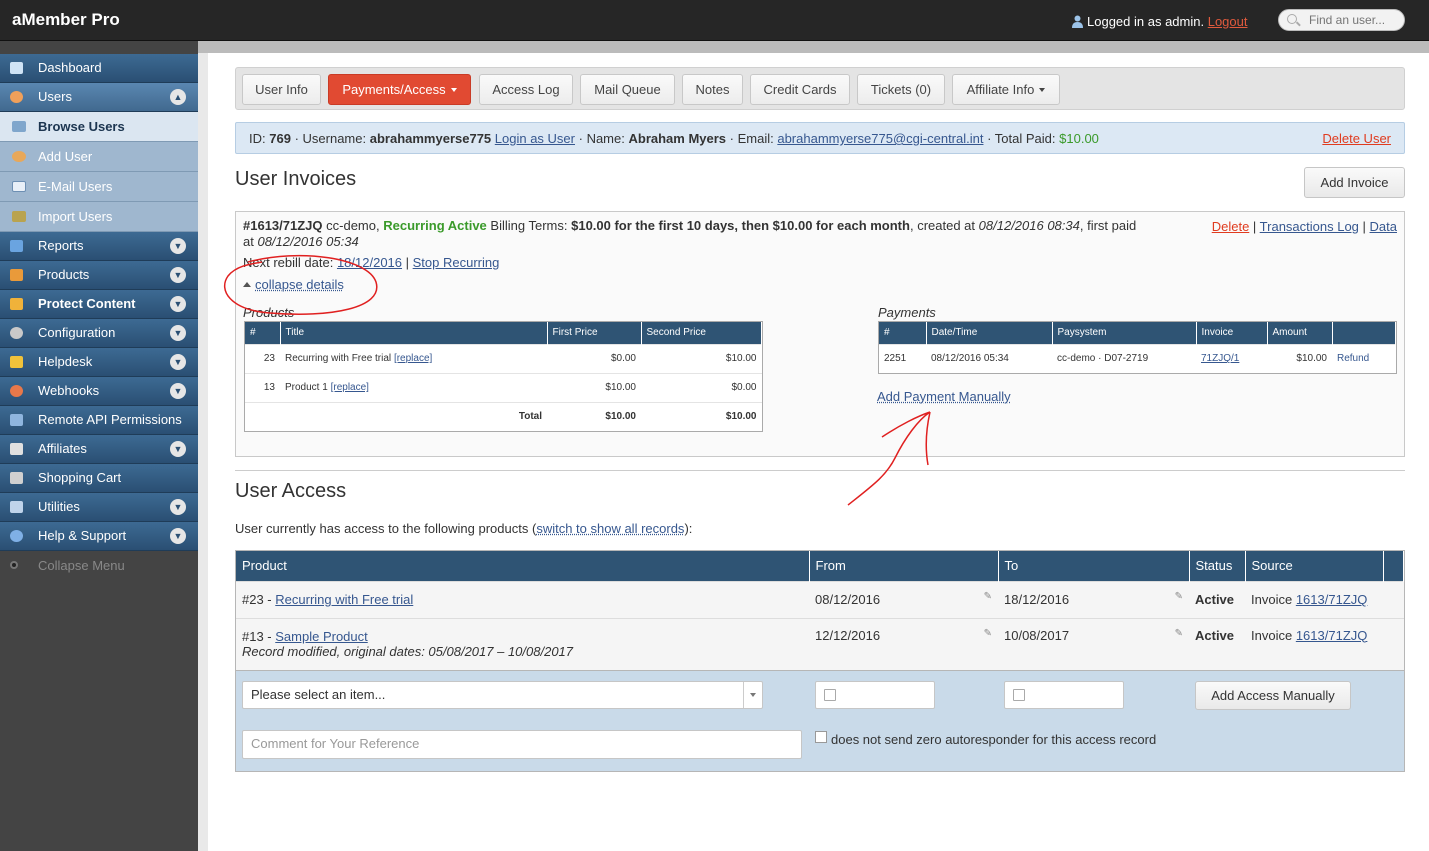  Describe the element at coordinates (296, 179) in the screenshot. I see `user-invoices-heading: User Invoices` at that location.